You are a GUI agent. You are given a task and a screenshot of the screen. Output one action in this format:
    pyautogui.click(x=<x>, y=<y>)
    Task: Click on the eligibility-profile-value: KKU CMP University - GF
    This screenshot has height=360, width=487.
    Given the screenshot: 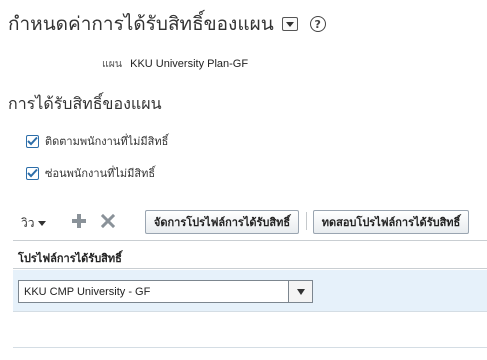 What is the action you would take?
    pyautogui.click(x=87, y=291)
    